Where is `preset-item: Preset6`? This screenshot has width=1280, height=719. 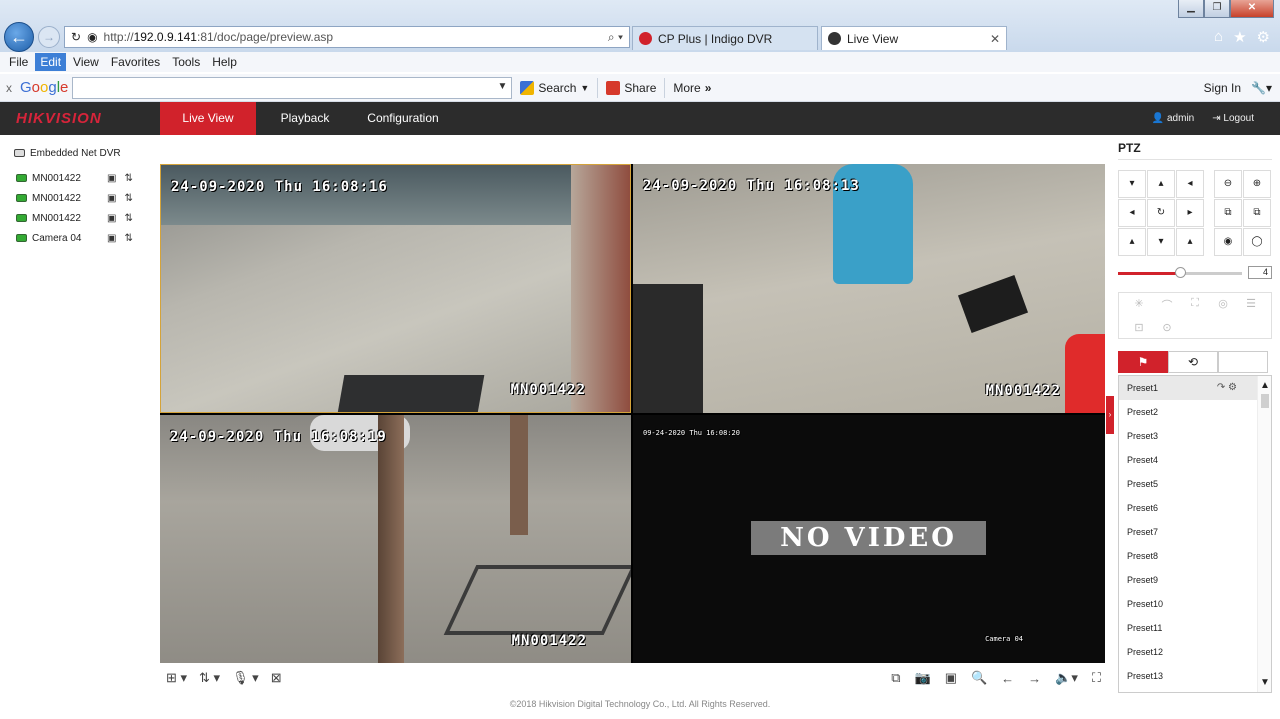
preset-item: Preset6 is located at coordinates (1195, 508).